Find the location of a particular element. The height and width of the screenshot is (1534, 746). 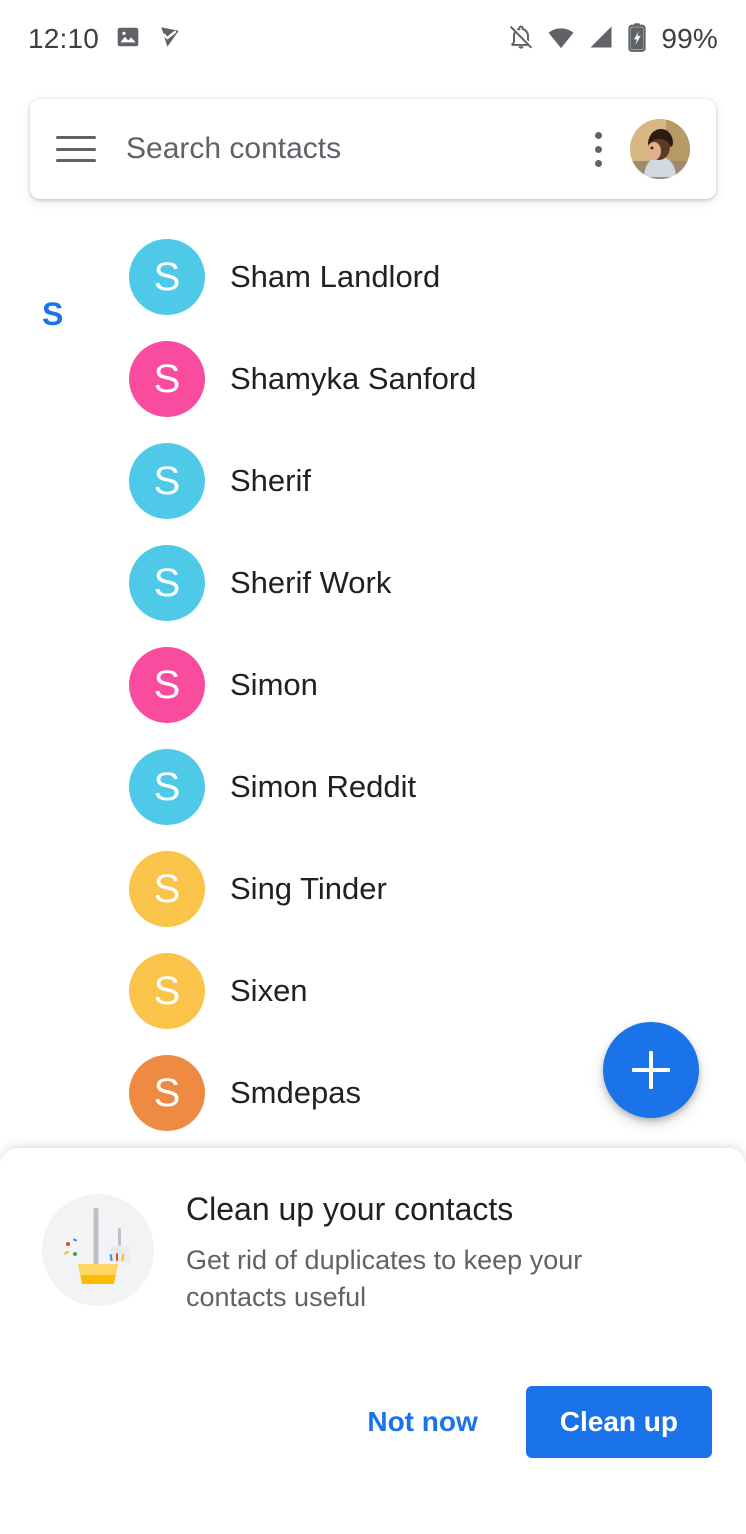

image-icon is located at coordinates (128, 39).